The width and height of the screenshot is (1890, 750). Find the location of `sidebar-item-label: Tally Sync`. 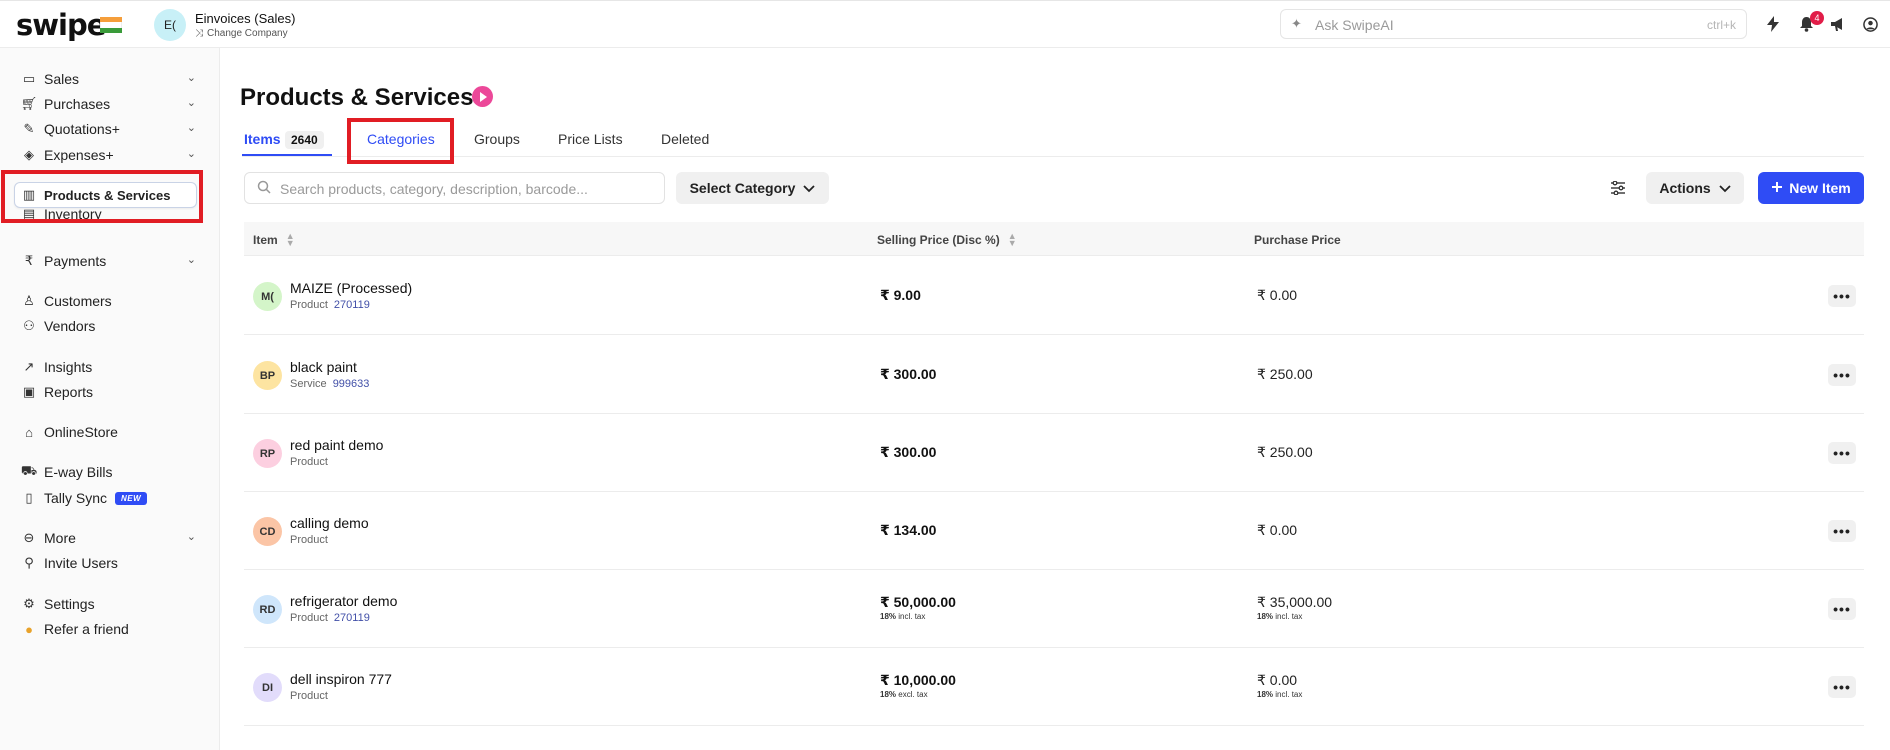

sidebar-item-label: Tally Sync is located at coordinates (76, 498).